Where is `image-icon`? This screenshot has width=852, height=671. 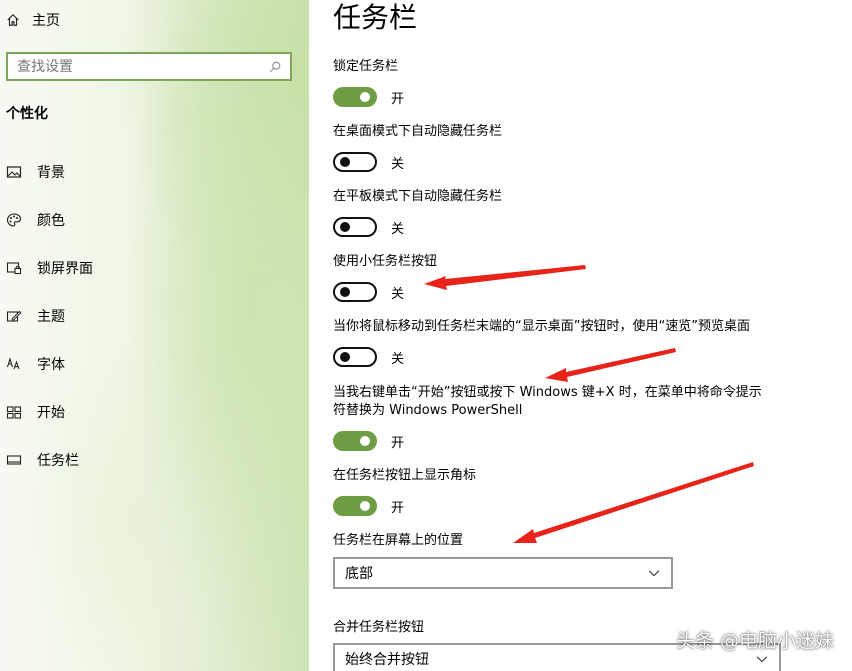 image-icon is located at coordinates (14, 172).